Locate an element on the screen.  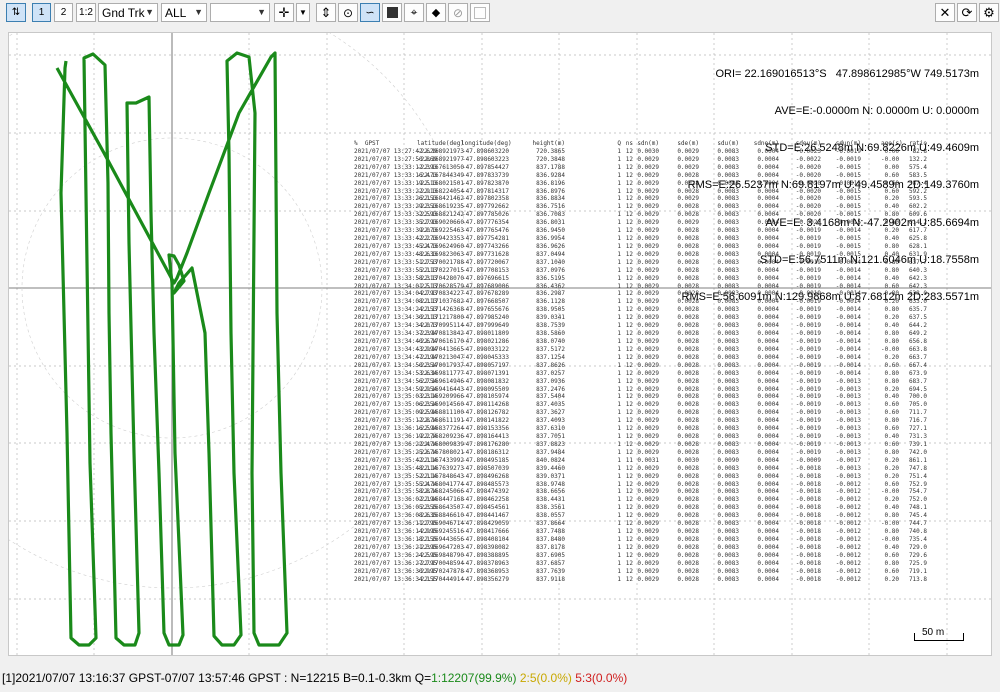
table-cell: 0.40 is located at coordinates (891, 278).